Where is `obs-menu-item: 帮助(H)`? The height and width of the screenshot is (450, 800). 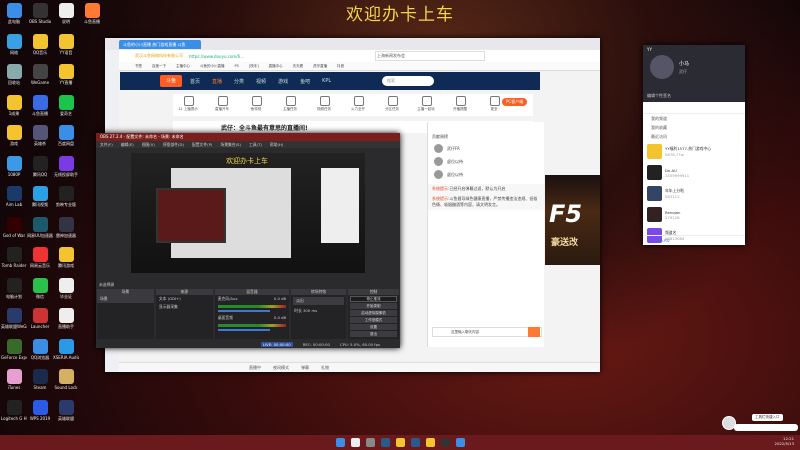
obs-menu-item: 帮助(H) is located at coordinates (276, 145).